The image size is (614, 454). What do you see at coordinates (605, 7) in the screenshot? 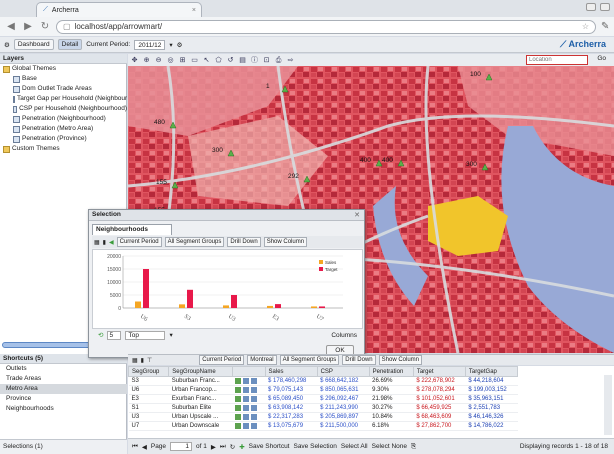
I see `maximize-icon` at bounding box center [605, 7].